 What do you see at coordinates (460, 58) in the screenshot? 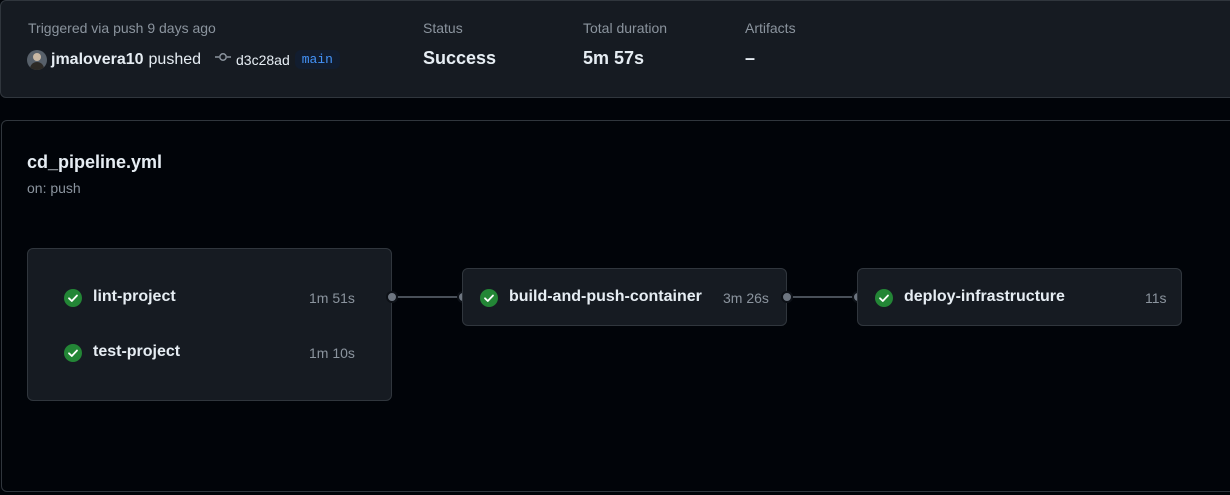
I see `status-value: Success` at bounding box center [460, 58].